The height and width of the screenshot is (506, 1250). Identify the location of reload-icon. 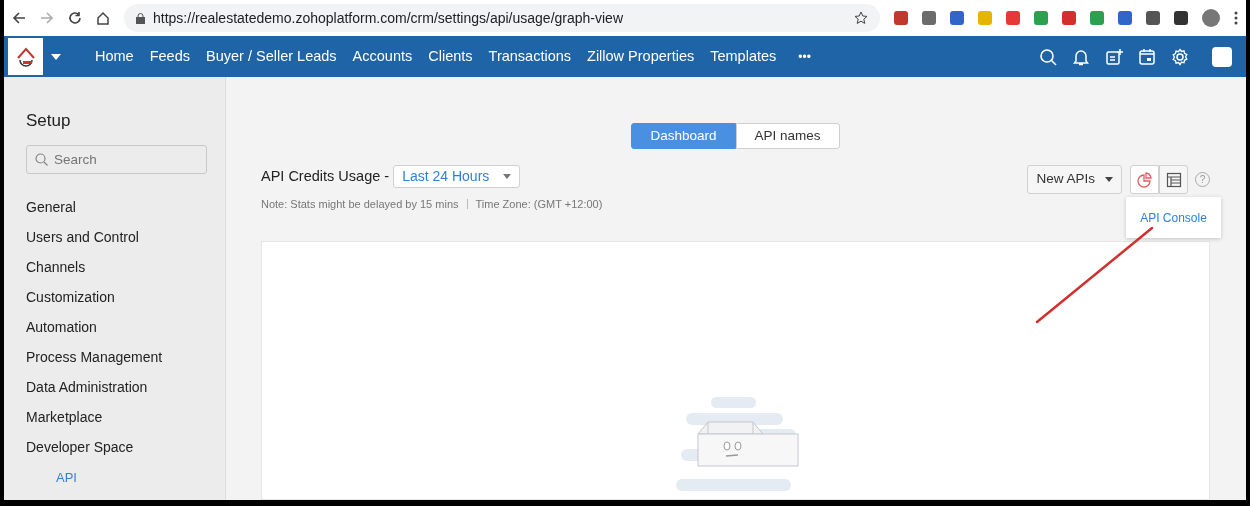
(75, 18).